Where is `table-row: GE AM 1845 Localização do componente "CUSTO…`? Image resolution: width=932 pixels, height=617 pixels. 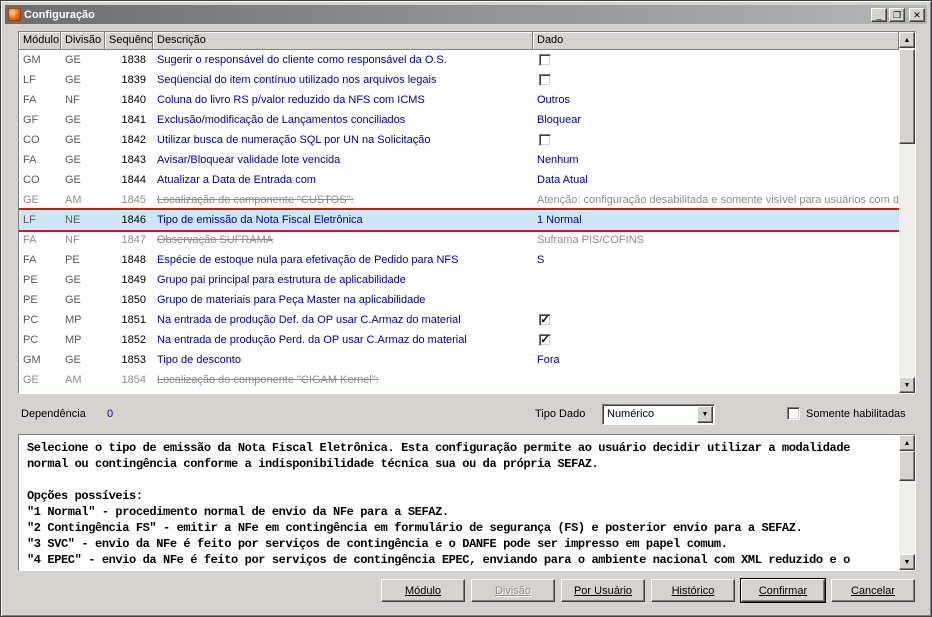
table-row: GE AM 1845 Localização do componente "CUSTO… is located at coordinates (459, 200).